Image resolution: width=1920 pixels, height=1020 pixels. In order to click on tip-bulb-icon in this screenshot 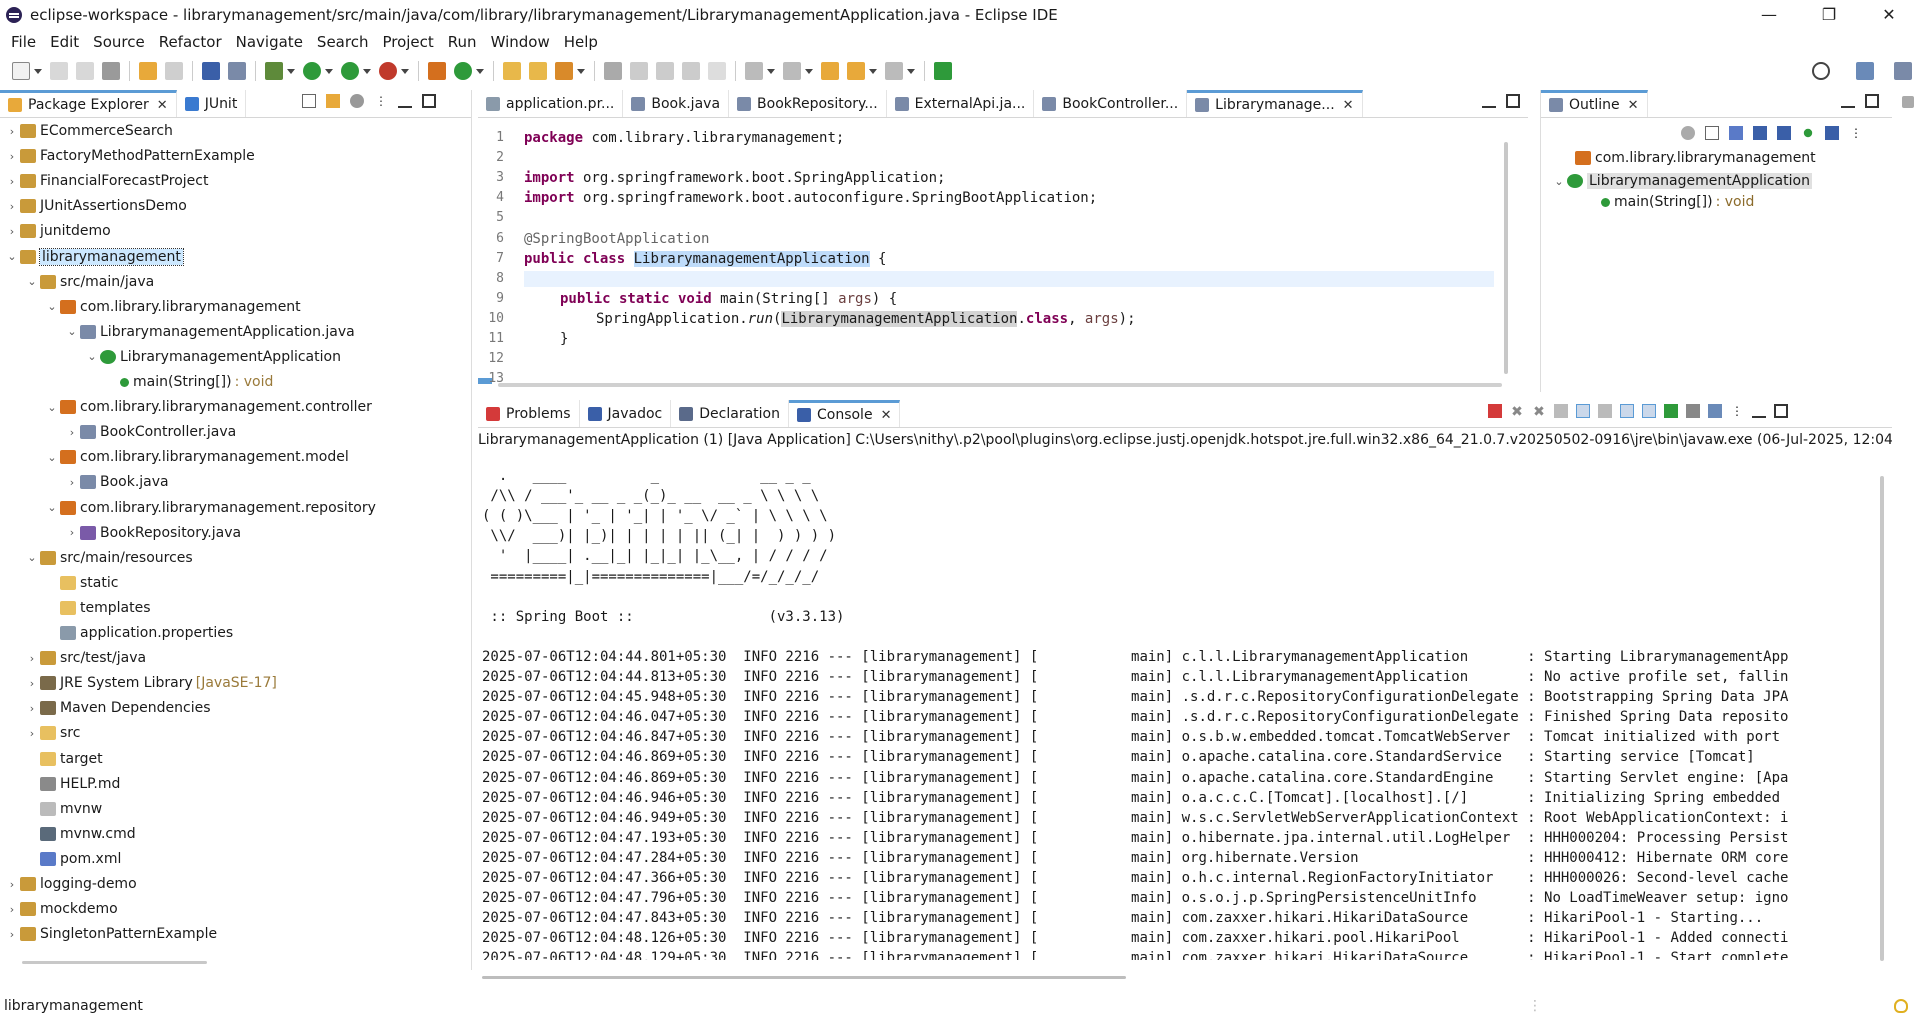, I will do `click(1901, 1005)`.